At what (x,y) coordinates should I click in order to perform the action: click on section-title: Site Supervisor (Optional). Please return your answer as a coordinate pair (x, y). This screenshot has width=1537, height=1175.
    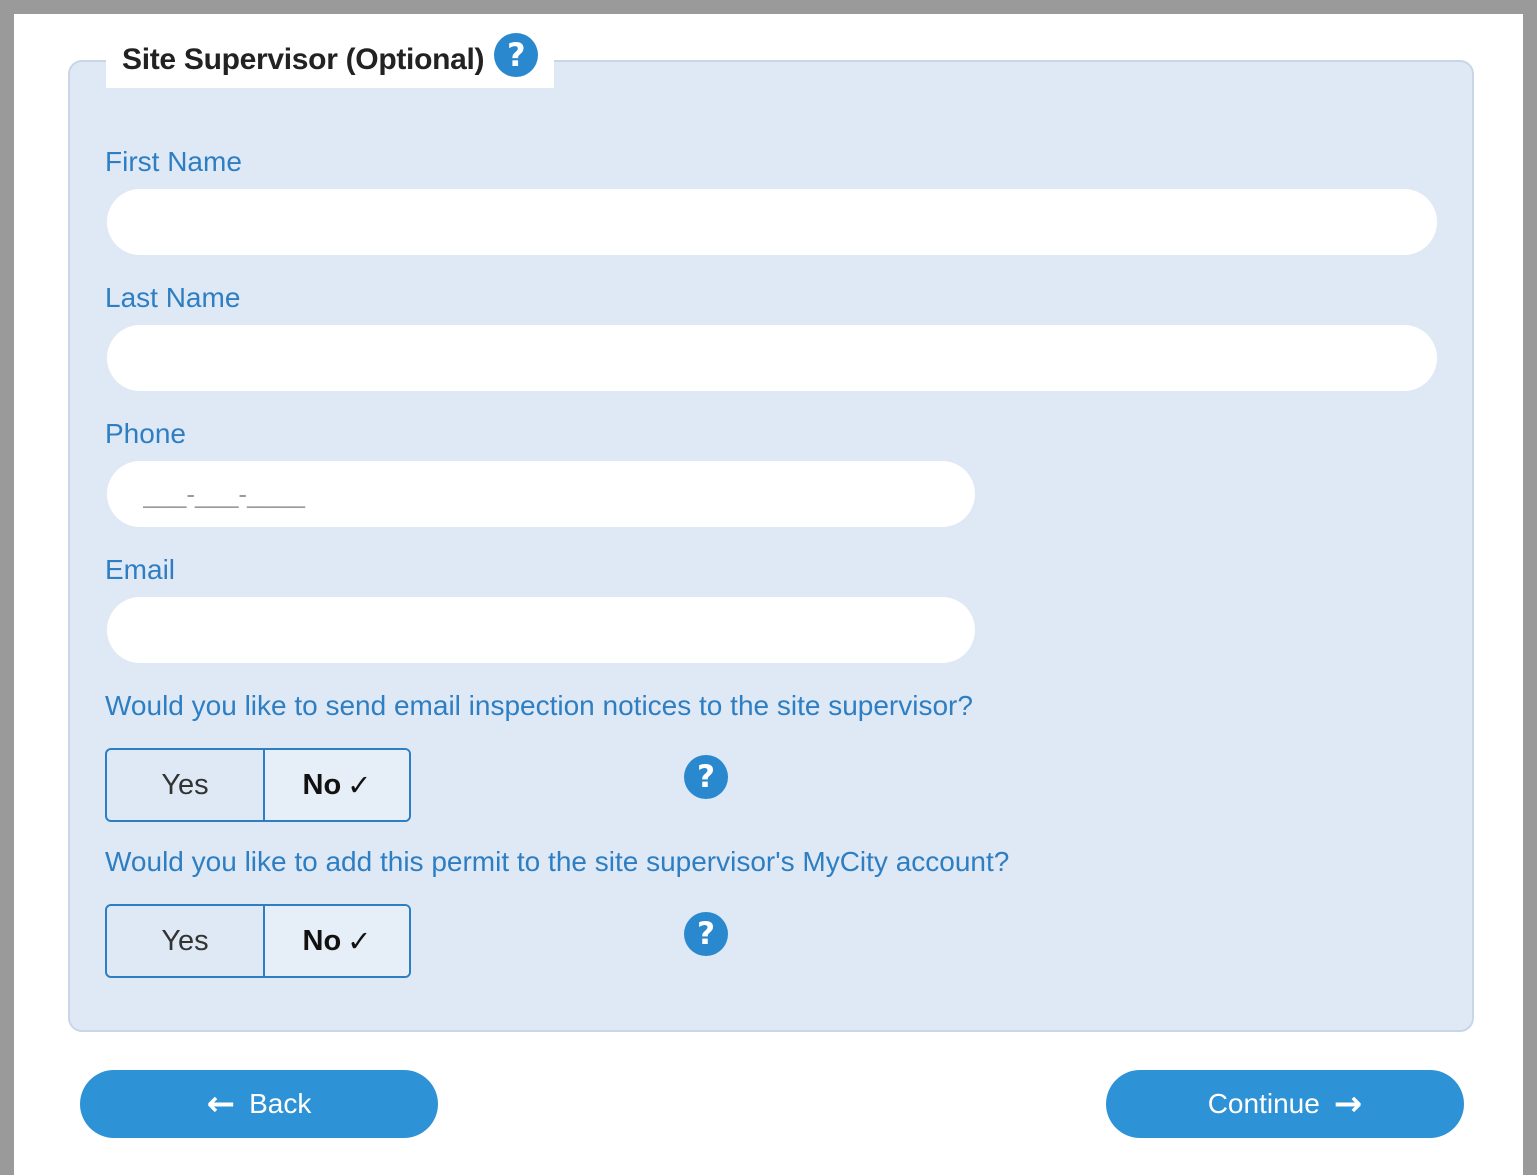
    Looking at the image, I should click on (303, 59).